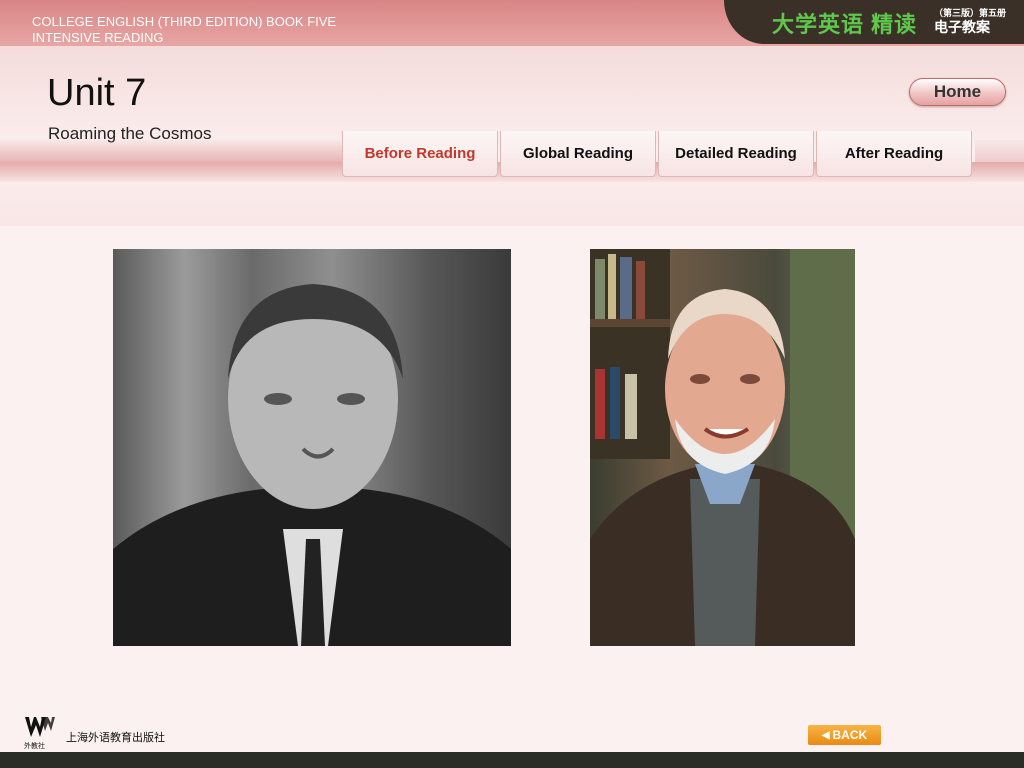  Describe the element at coordinates (97, 93) in the screenshot. I see `unit-title: Unit 7` at that location.